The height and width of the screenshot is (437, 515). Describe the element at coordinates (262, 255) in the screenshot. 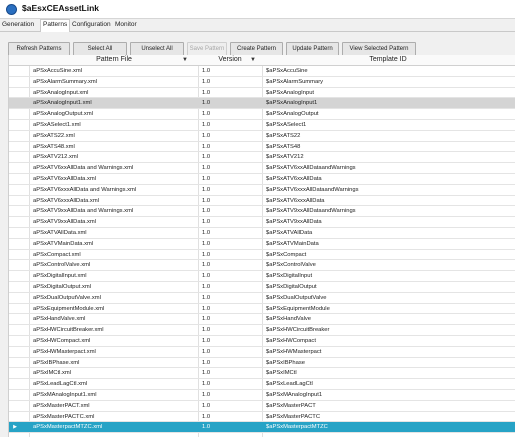

I see `table-row: aPSxCompact.xml 1.0 $aPSxCompact` at that location.